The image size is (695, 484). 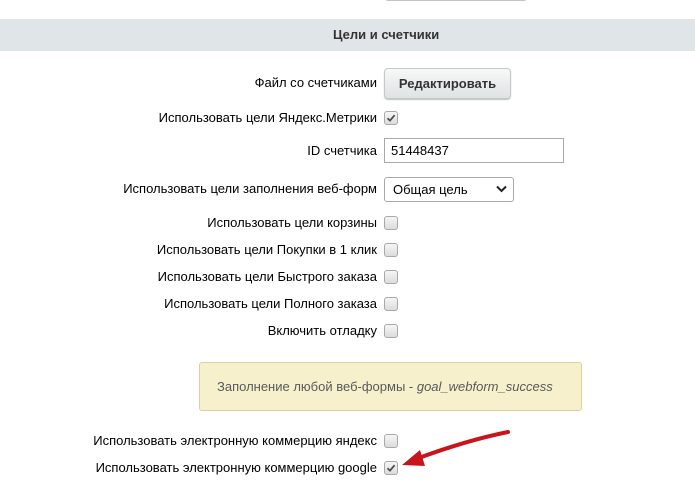 I want to click on use-yandex-goals-label: Использовать цели Яндекс.Метрики, so click(x=267, y=117).